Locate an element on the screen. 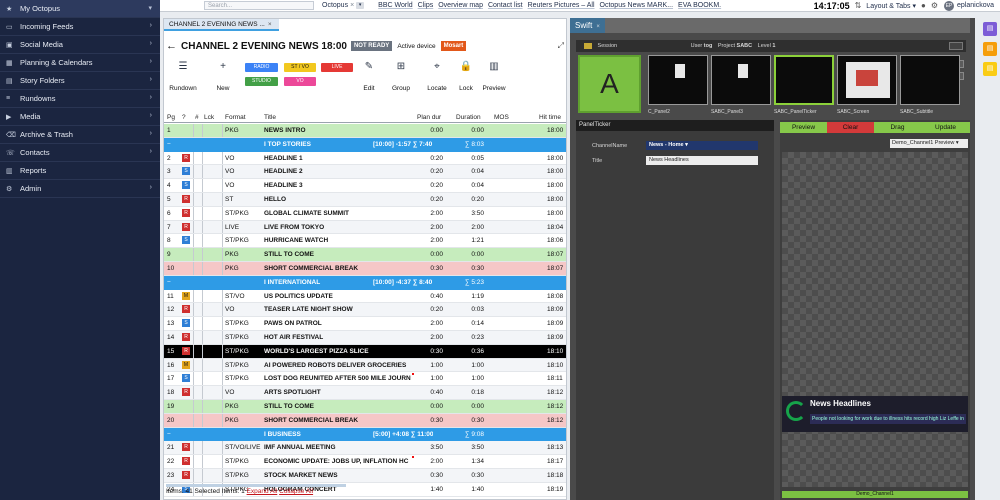 The image size is (1000, 500). table-row: 23 R ST/PKG STOCK MARKET NEWS 0:30 0:30 18:18 is located at coordinates (365, 475).